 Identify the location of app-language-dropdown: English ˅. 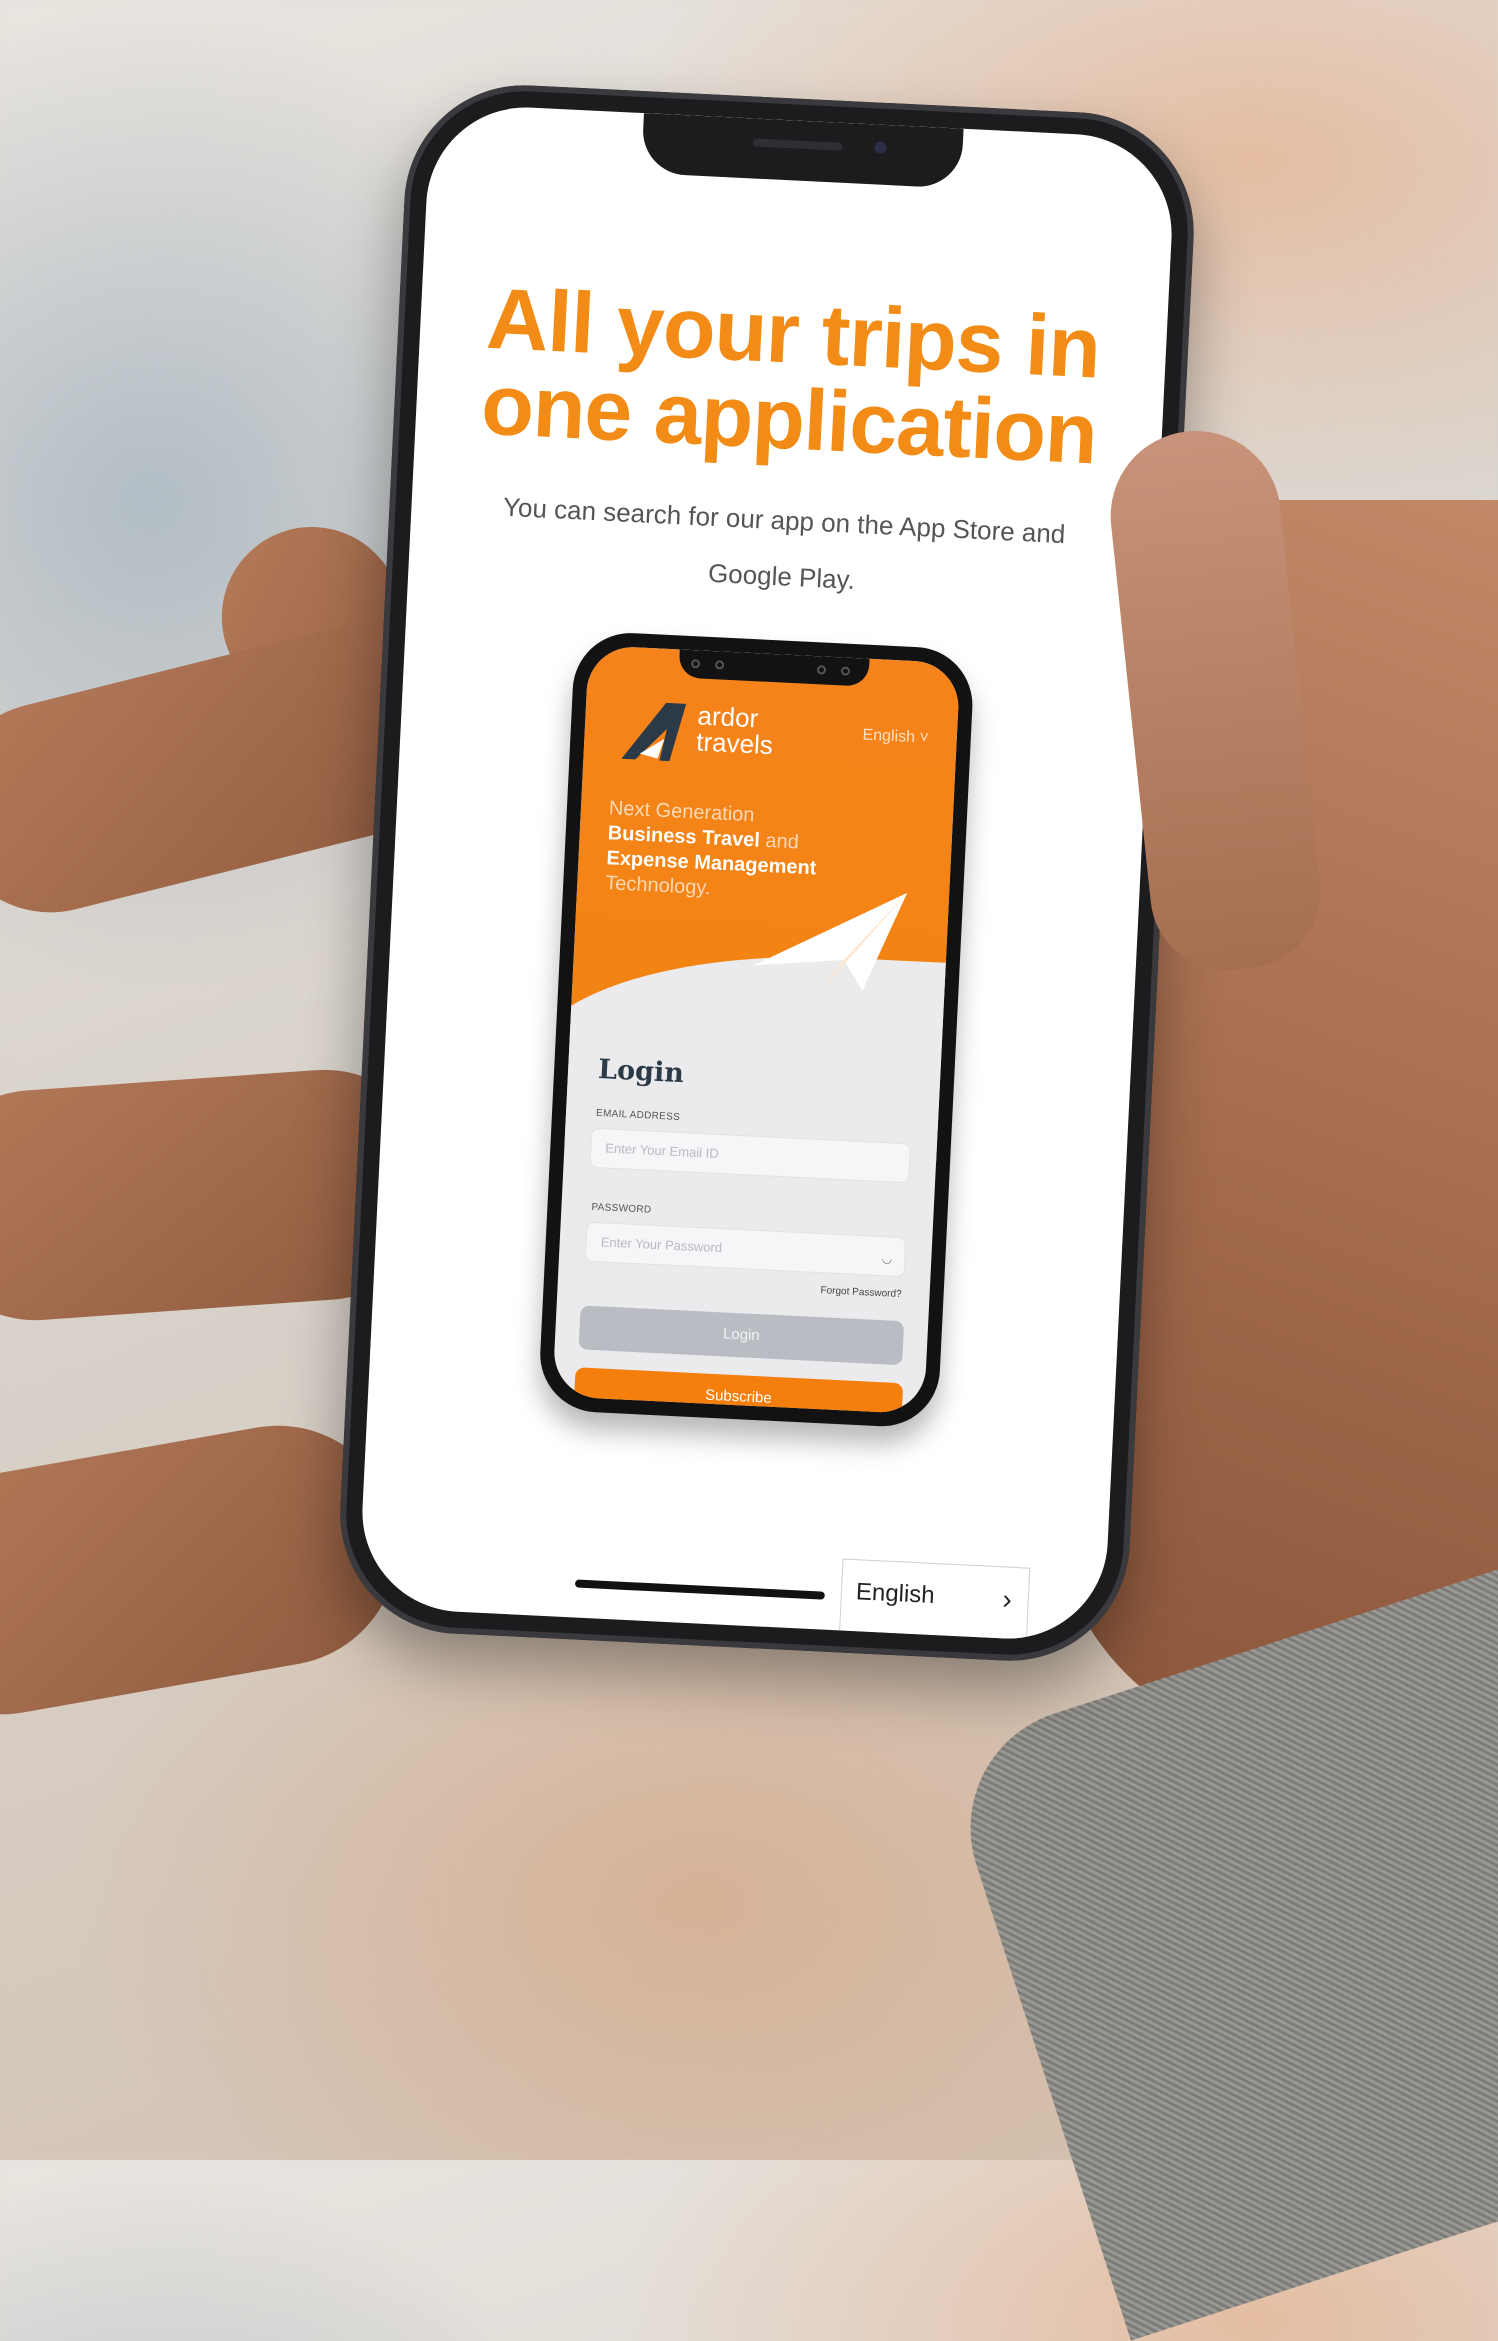
(895, 737).